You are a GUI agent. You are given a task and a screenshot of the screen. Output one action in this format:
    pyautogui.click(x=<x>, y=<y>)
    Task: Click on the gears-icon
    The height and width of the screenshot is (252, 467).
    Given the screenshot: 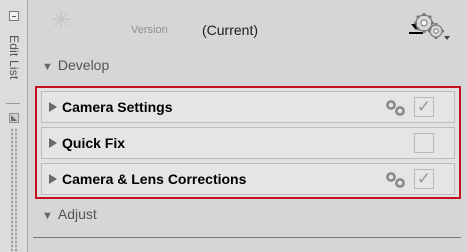 What is the action you would take?
    pyautogui.click(x=432, y=26)
    